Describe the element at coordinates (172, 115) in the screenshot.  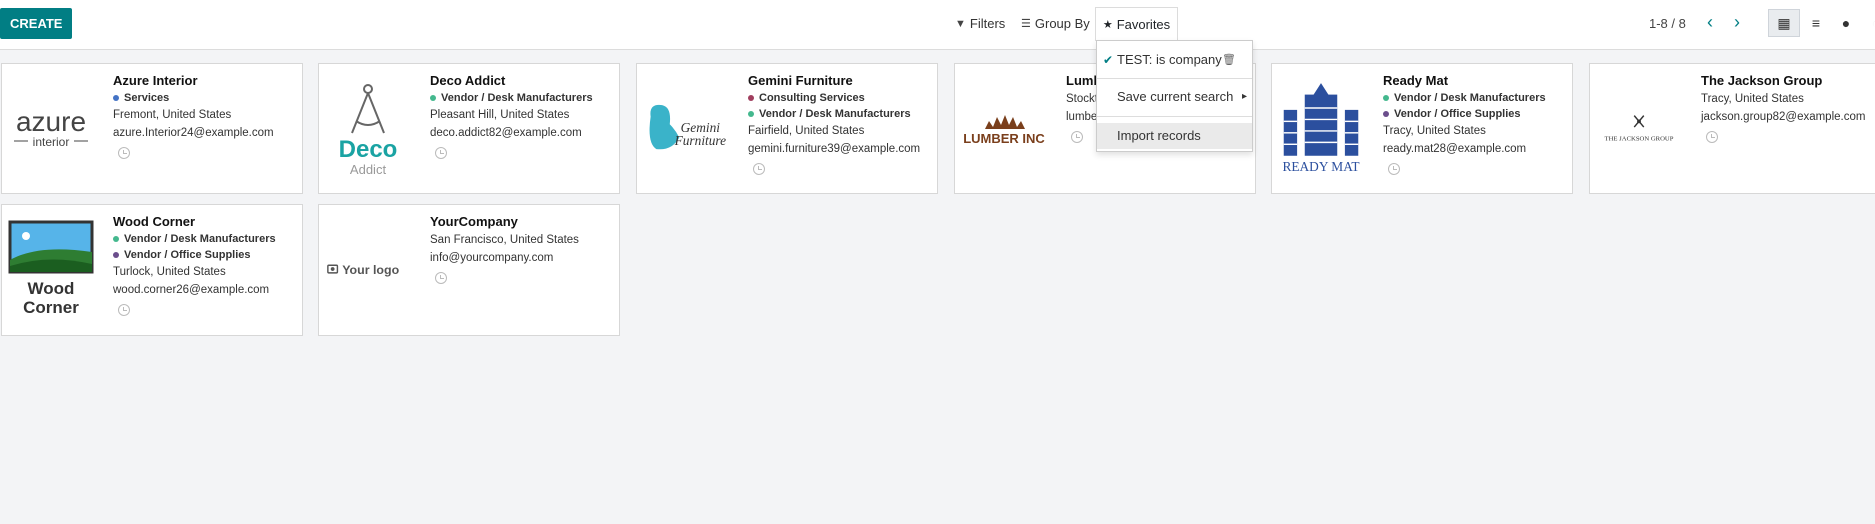
I see `card-location: Fremont, United States` at that location.